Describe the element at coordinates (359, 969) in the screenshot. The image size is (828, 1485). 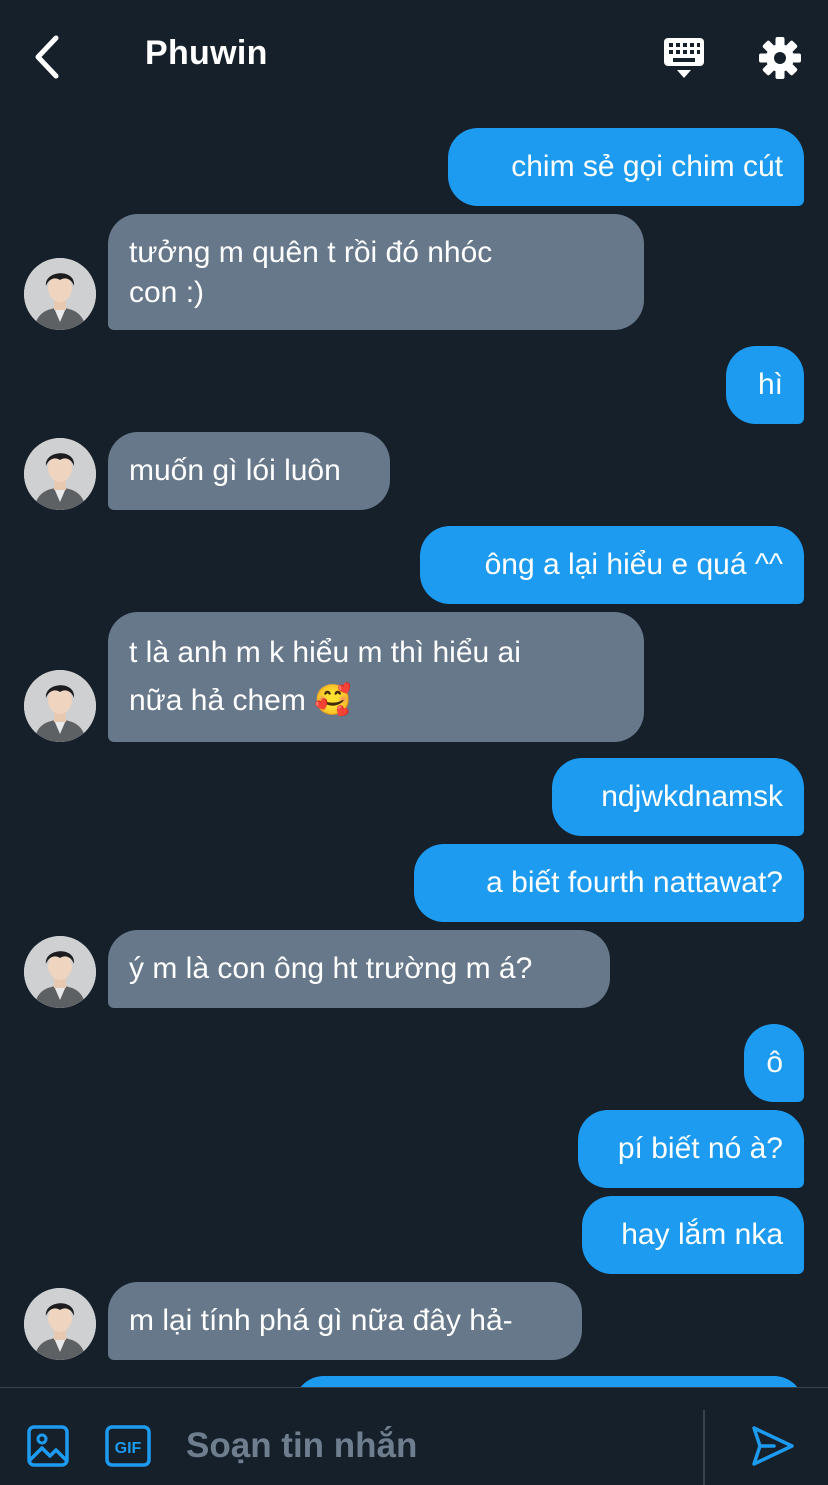
I see `received-message-bubble: ý m là con ông ht trường m á?` at that location.